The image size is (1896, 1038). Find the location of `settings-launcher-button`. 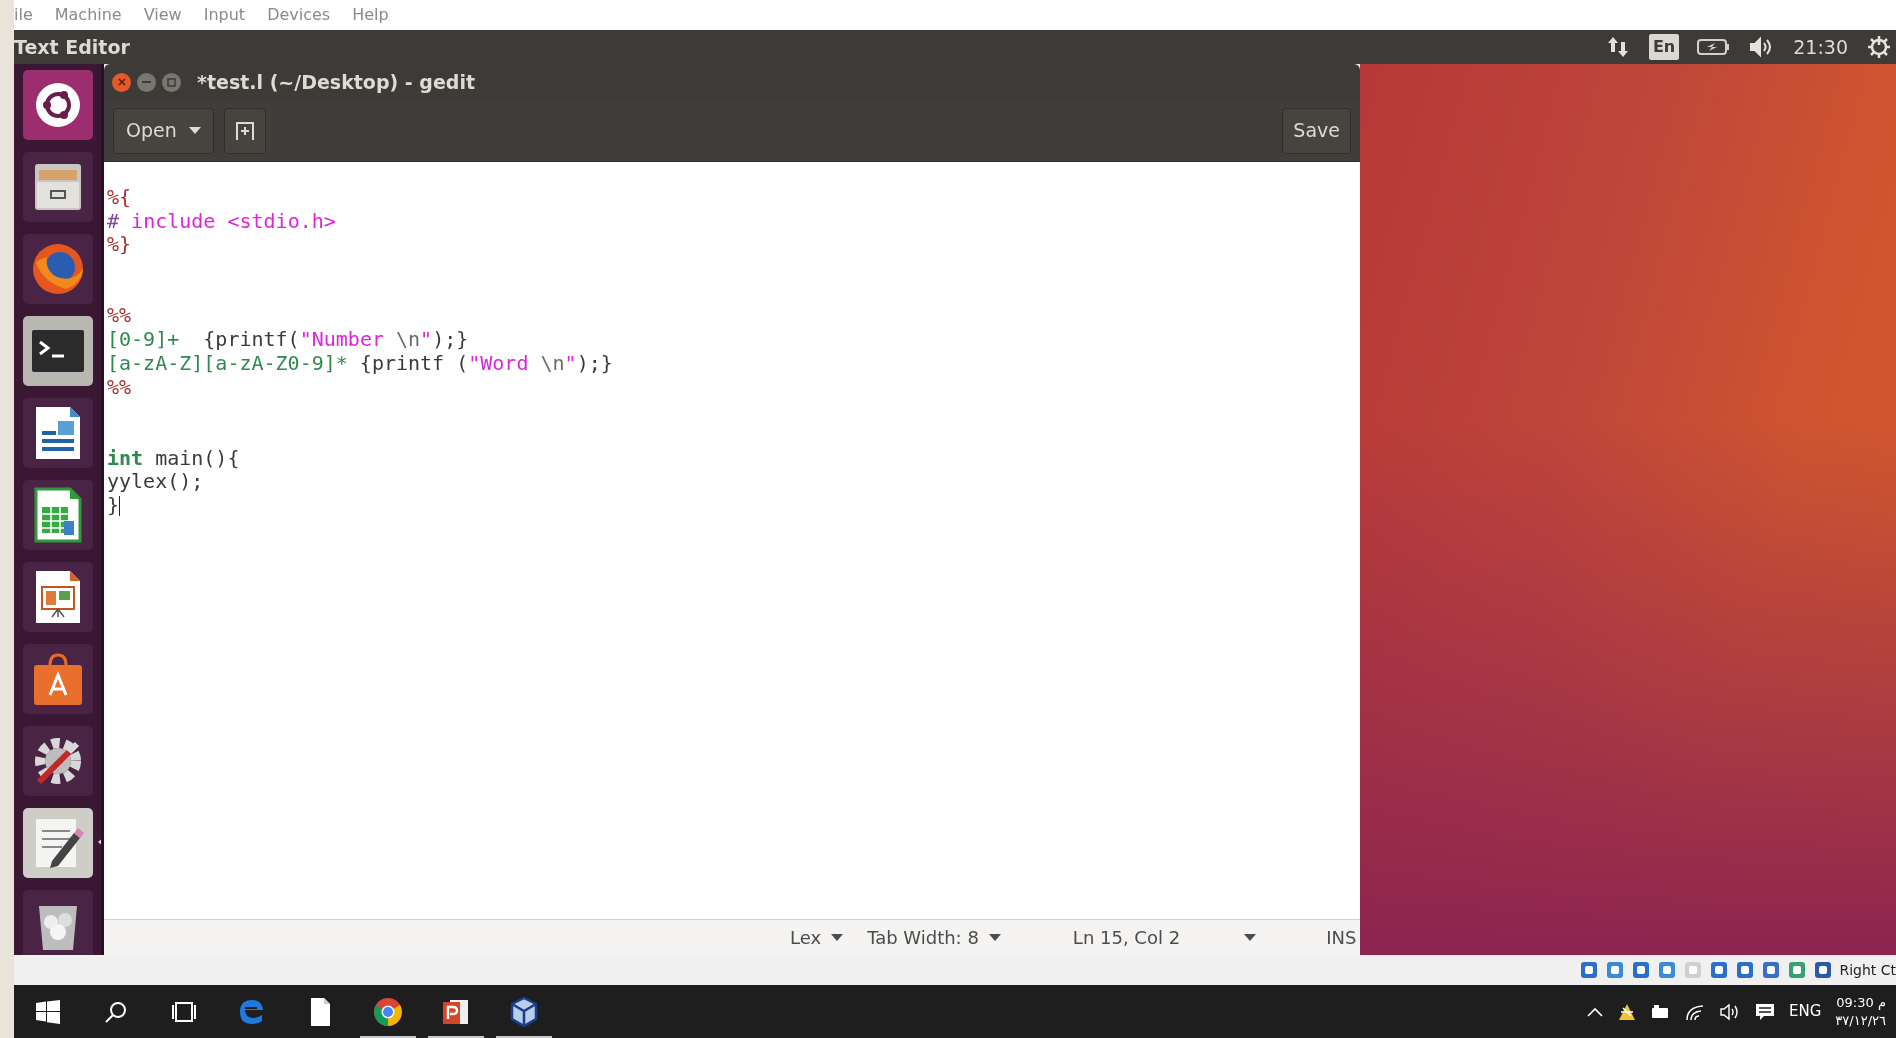

settings-launcher-button is located at coordinates (57, 761).